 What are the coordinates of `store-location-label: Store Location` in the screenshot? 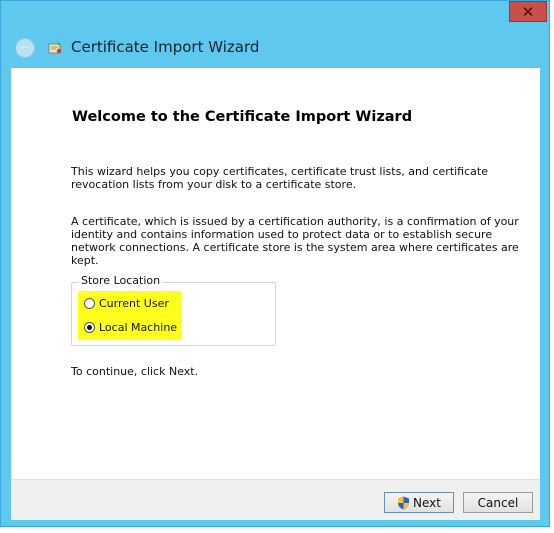 It's located at (121, 280).